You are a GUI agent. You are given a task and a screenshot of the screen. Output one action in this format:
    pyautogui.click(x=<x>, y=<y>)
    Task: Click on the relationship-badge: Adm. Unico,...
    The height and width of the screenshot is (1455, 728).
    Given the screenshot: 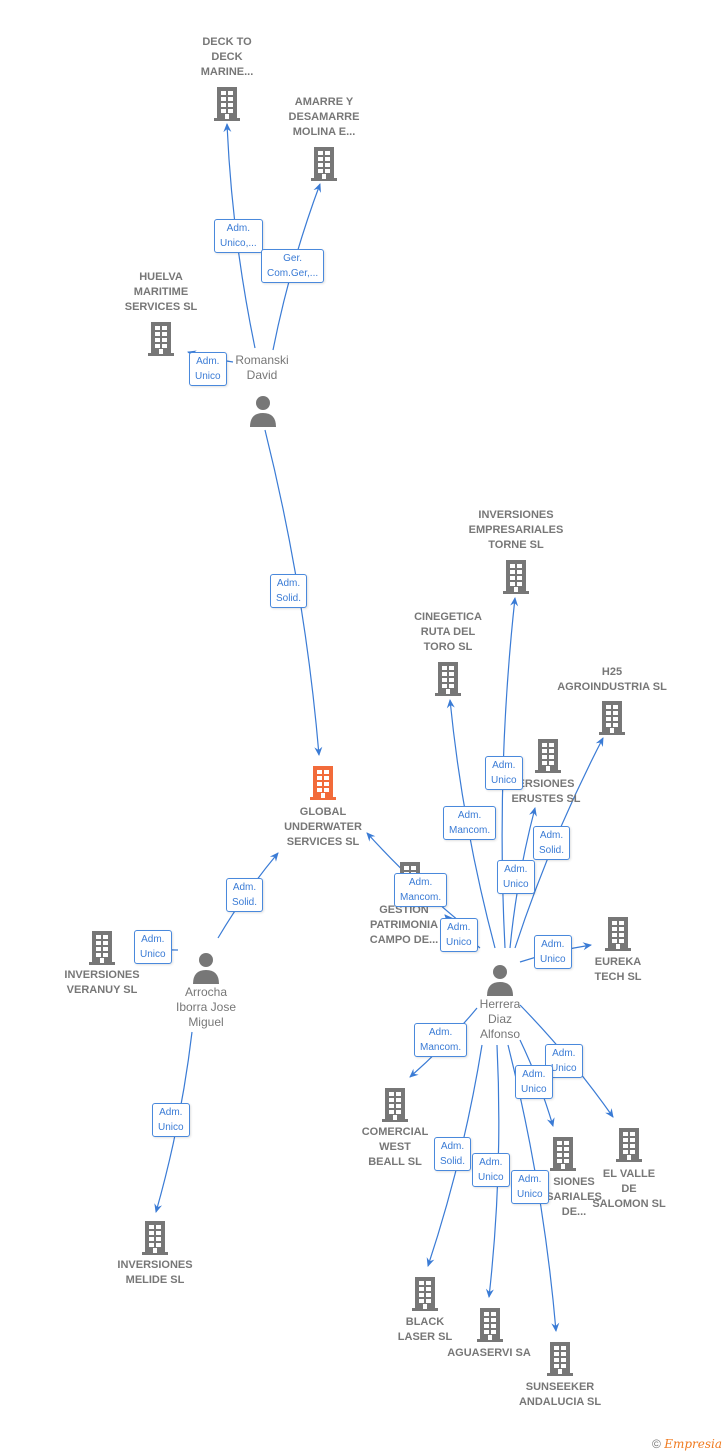 What is the action you would take?
    pyautogui.click(x=238, y=236)
    